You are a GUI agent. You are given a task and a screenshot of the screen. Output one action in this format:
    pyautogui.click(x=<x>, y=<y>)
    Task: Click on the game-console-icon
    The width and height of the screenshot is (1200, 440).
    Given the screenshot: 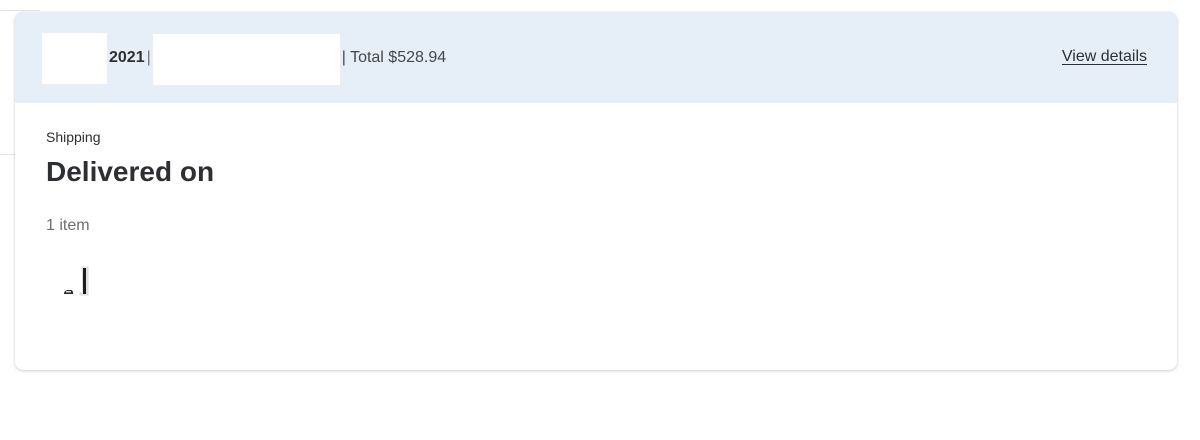 What is the action you would take?
    pyautogui.click(x=76, y=281)
    